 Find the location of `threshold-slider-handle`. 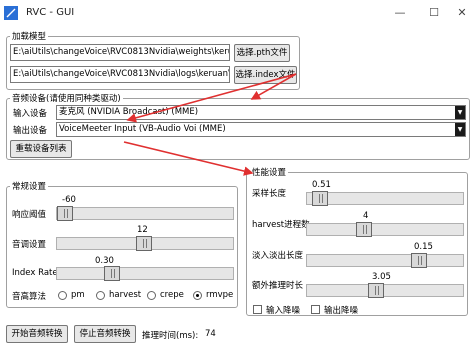

threshold-slider-handle is located at coordinates (65, 213).